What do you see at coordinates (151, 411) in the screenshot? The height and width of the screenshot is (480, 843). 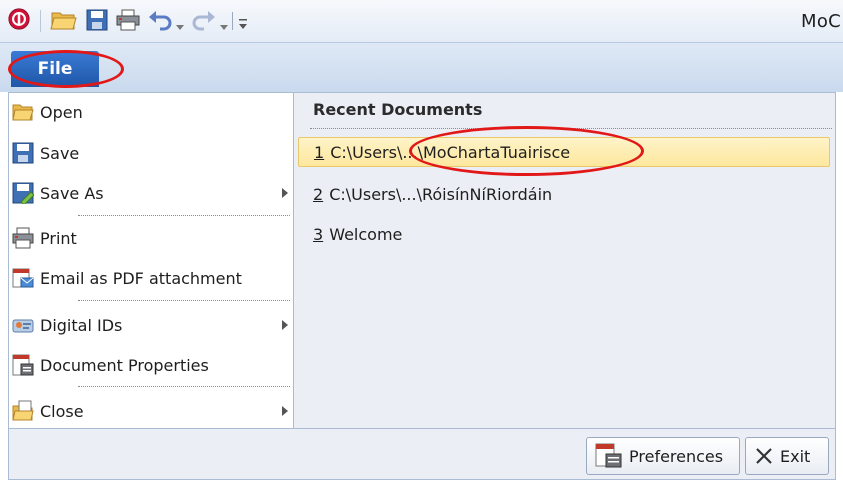 I see `menu-item-close: Close` at bounding box center [151, 411].